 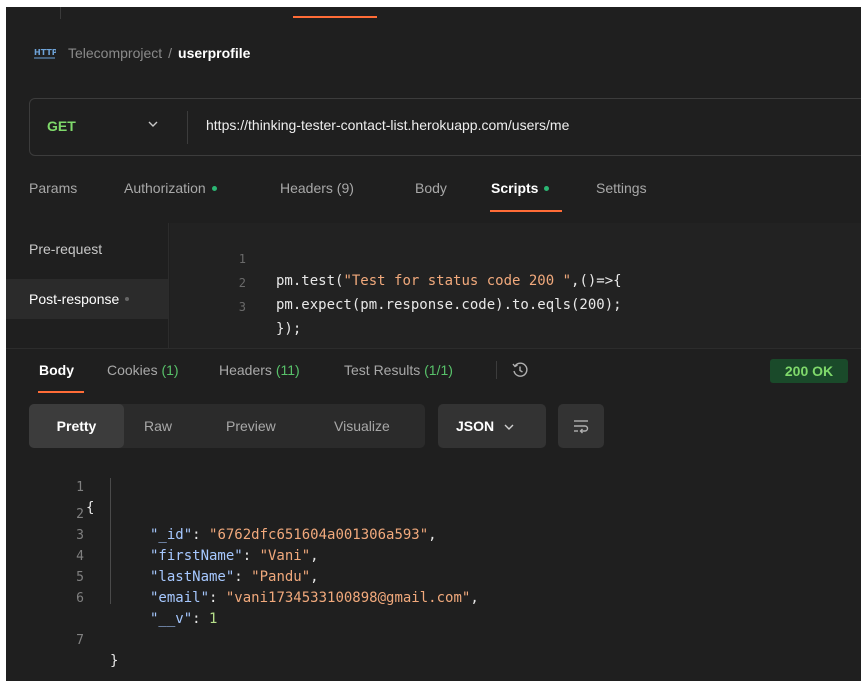 I want to click on view-mode-selector: Pretty Raw Preview Visualize, so click(x=227, y=426).